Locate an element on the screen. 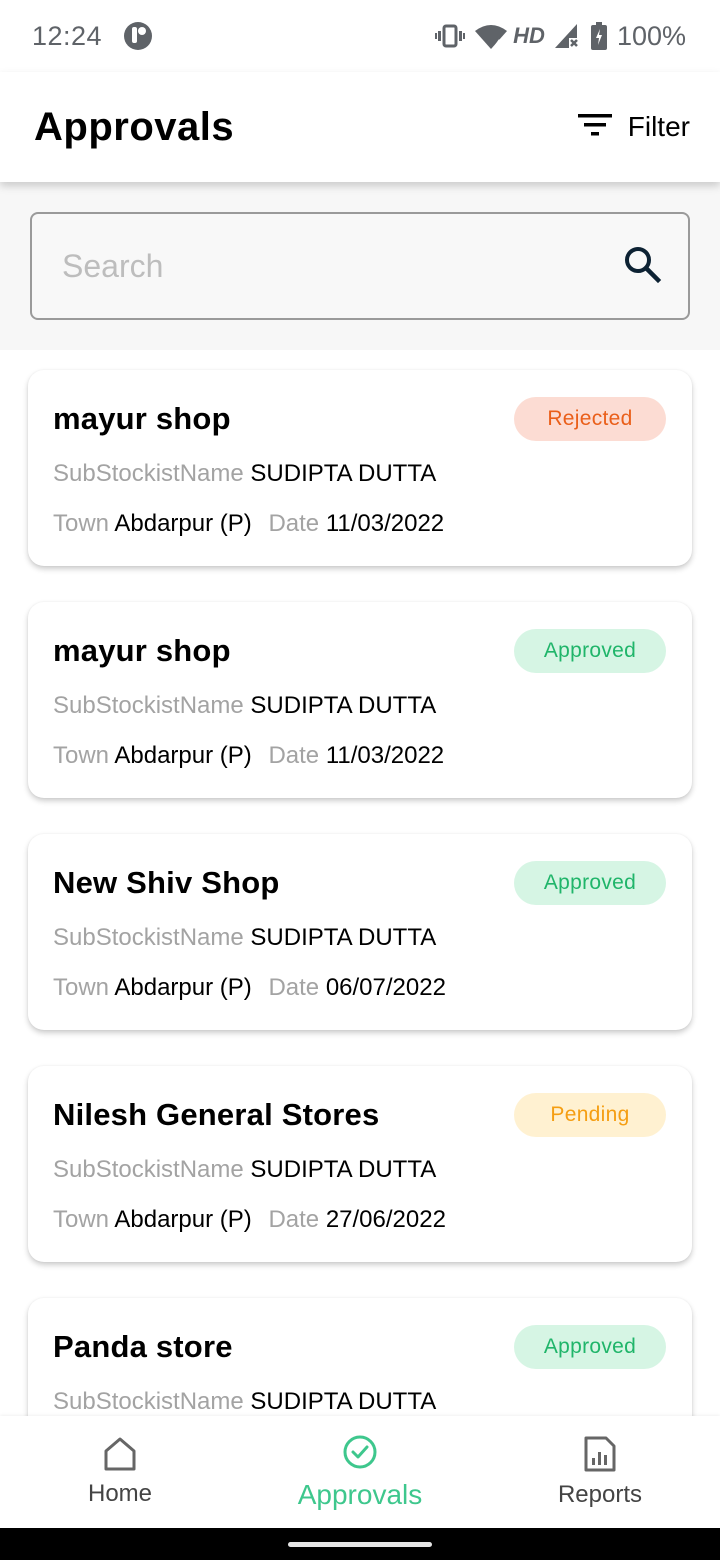 This screenshot has height=1560, width=720. shop-name: Panda store is located at coordinates (143, 1346).